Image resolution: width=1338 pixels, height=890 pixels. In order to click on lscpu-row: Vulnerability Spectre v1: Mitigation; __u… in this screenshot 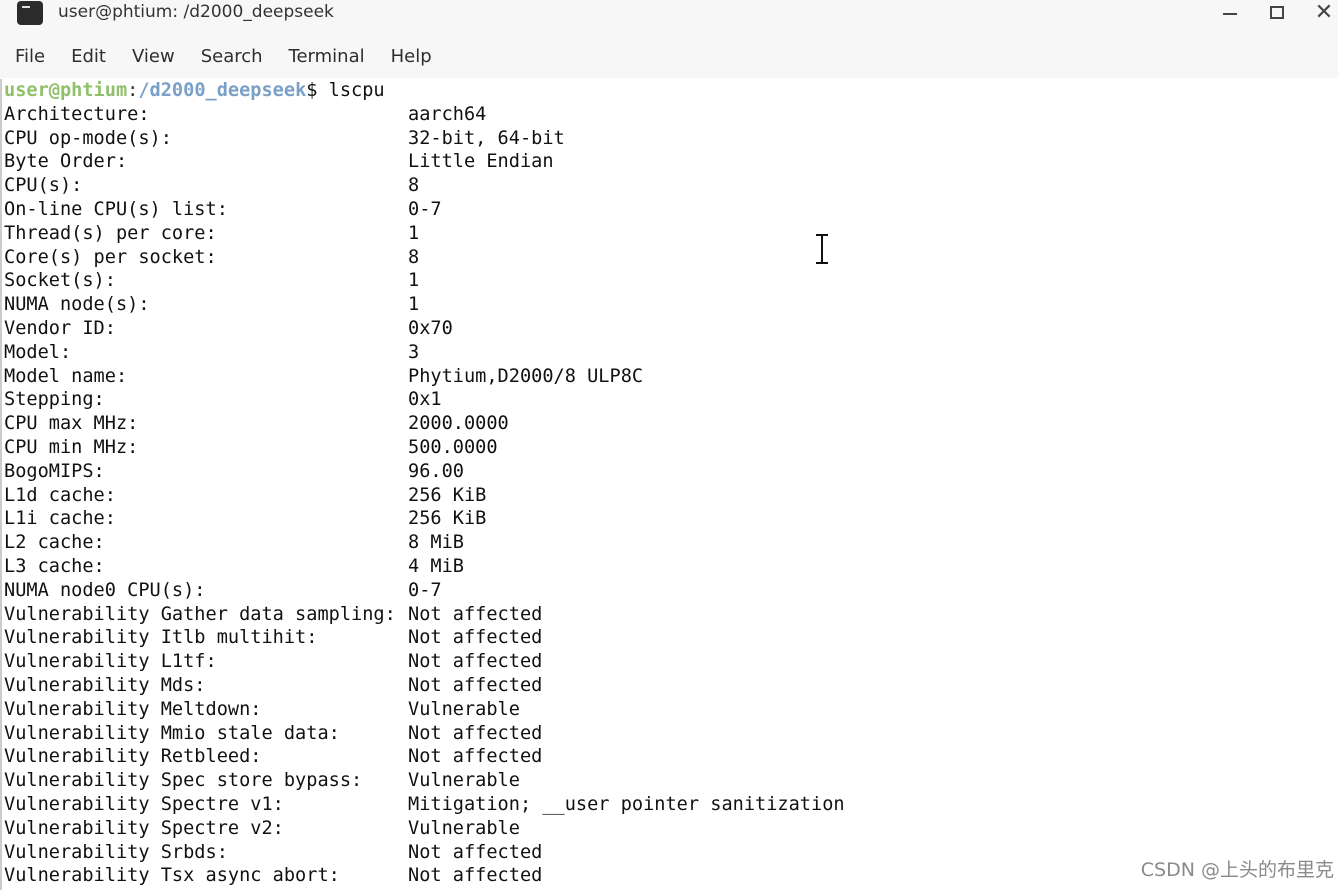, I will do `click(424, 805)`.